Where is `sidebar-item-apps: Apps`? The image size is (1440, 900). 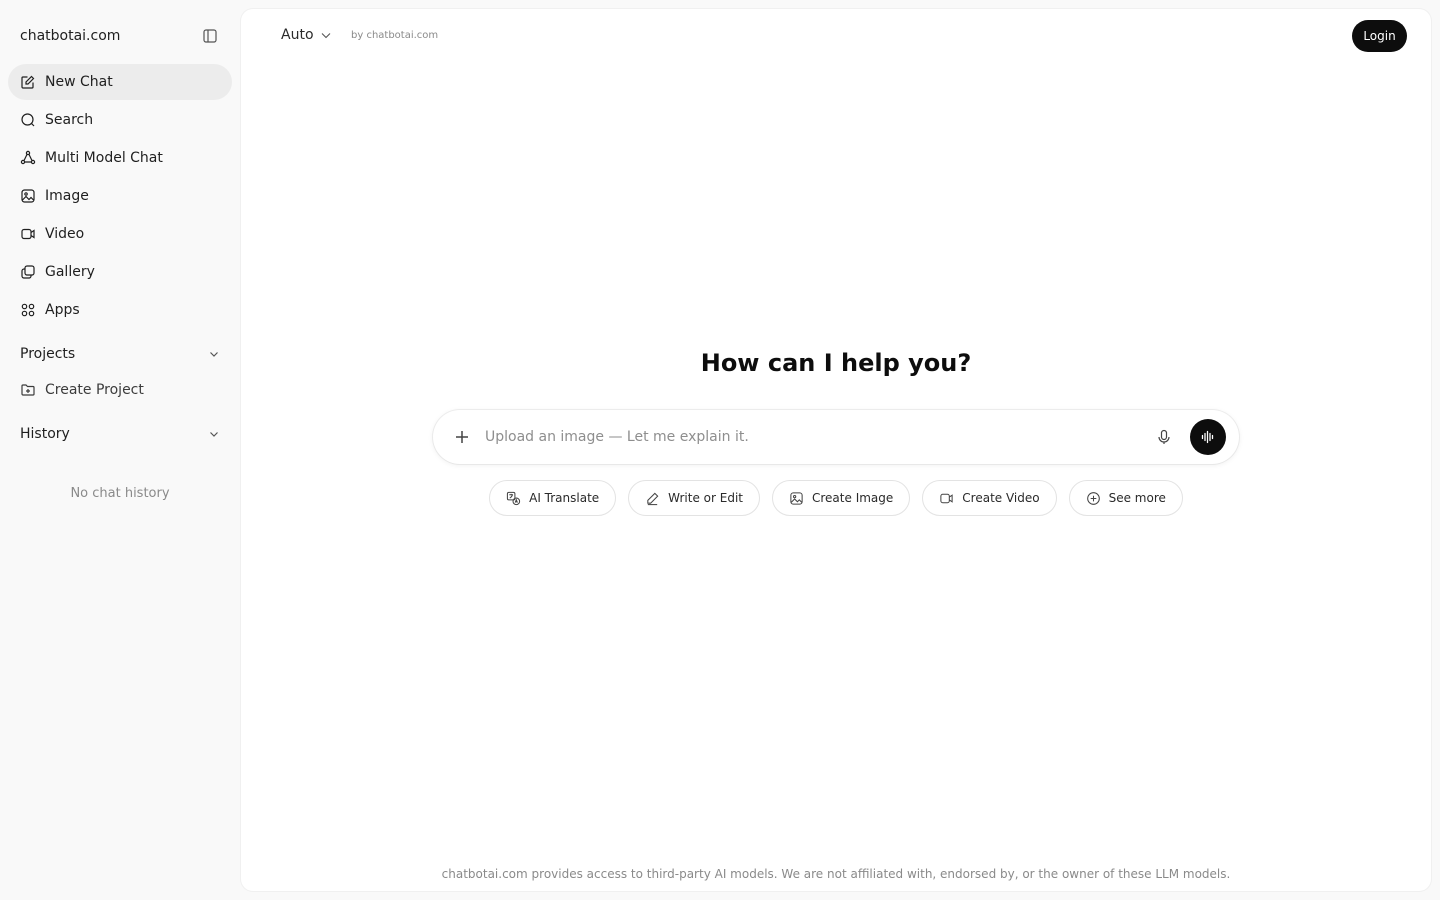
sidebar-item-apps: Apps is located at coordinates (120, 310).